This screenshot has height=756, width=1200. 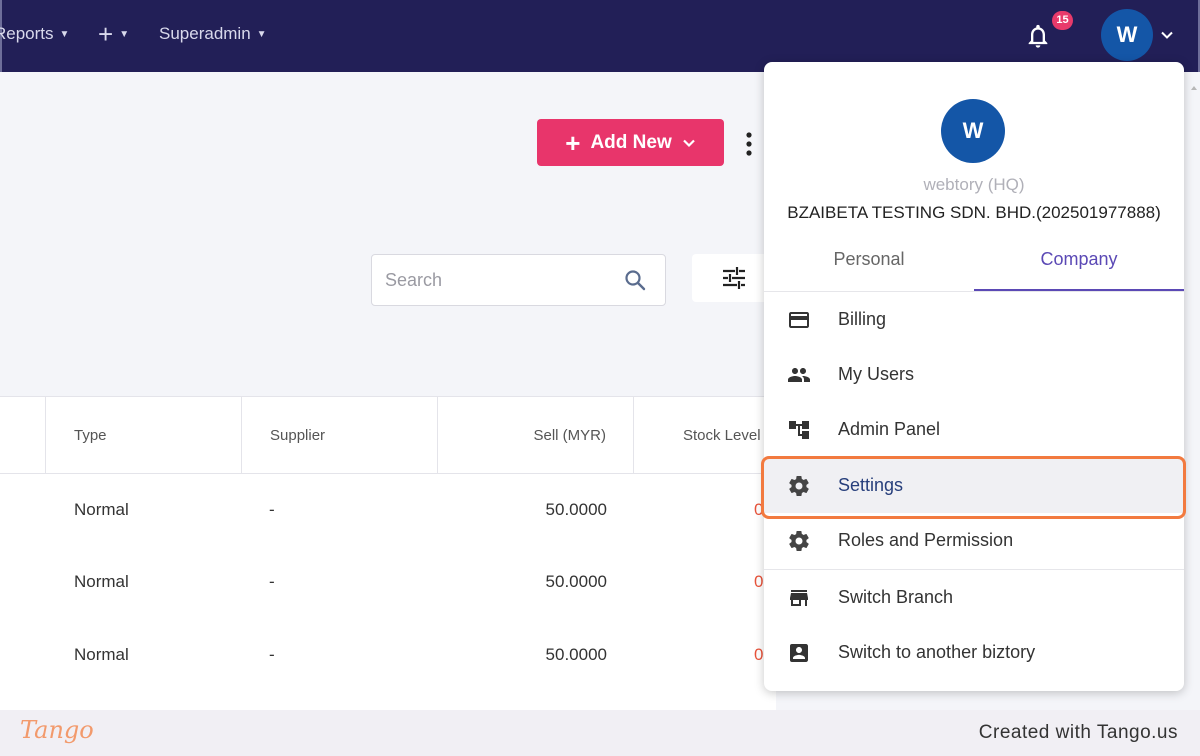 I want to click on dropdown-user-name: webtory (HQ), so click(x=974, y=184).